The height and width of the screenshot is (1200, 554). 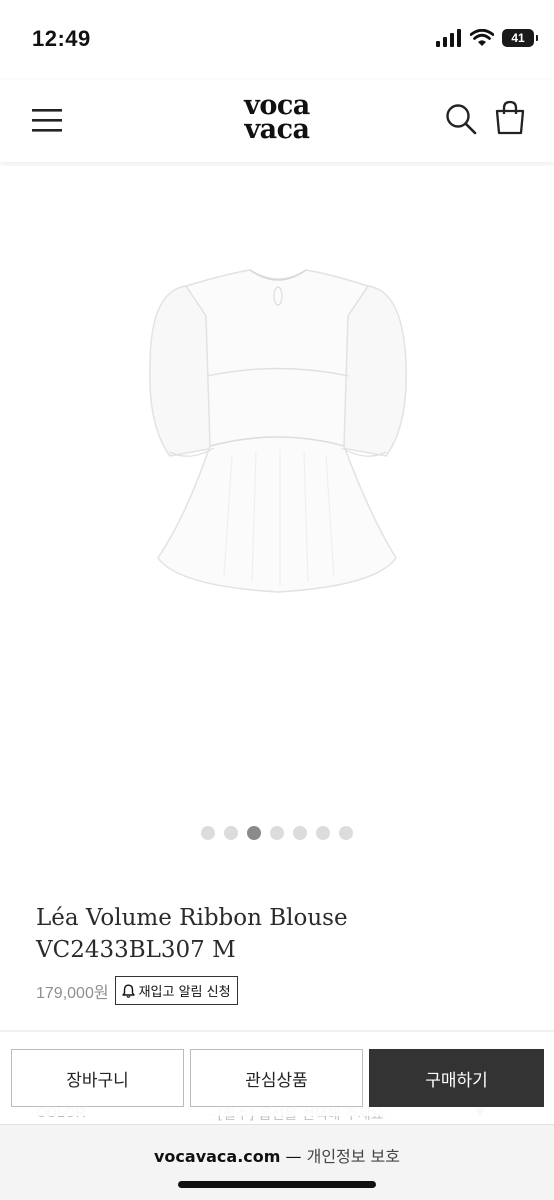 I want to click on section-divider, so click(x=277, y=1031).